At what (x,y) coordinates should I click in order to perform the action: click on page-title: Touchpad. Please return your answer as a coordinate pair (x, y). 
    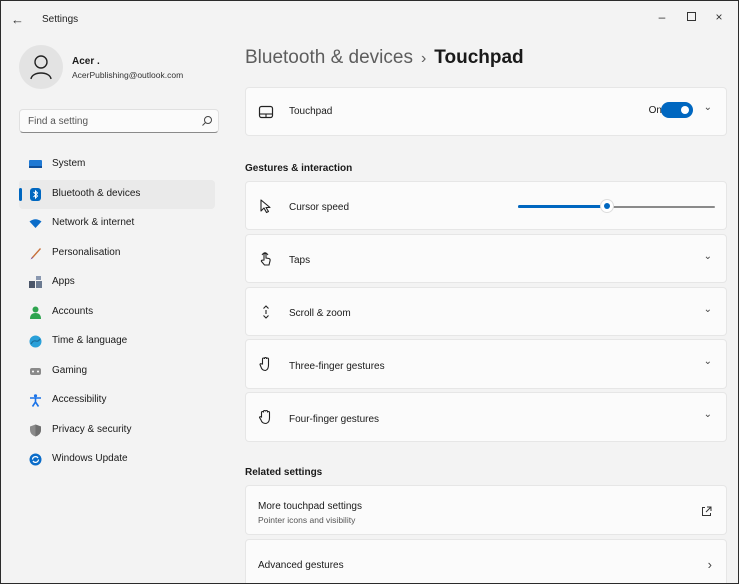
    Looking at the image, I should click on (479, 57).